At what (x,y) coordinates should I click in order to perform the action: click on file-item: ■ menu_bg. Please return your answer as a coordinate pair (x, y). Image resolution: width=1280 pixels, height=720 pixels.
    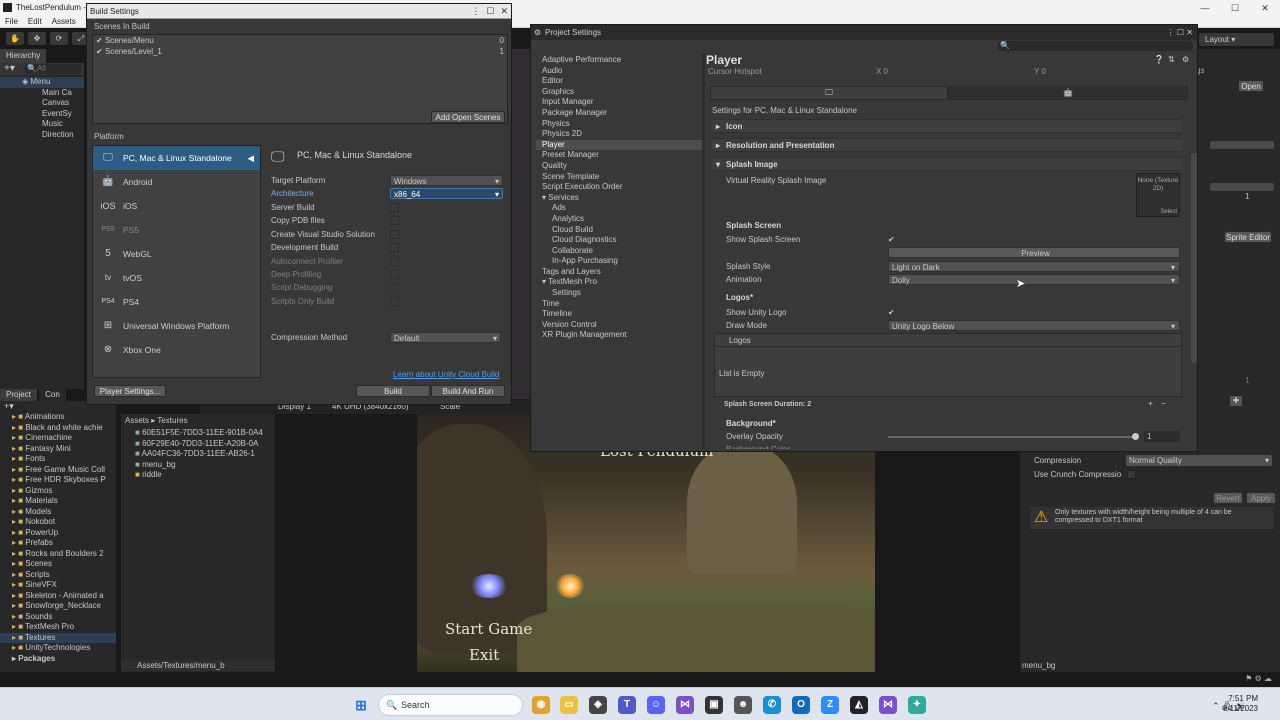
    Looking at the image, I should click on (198, 465).